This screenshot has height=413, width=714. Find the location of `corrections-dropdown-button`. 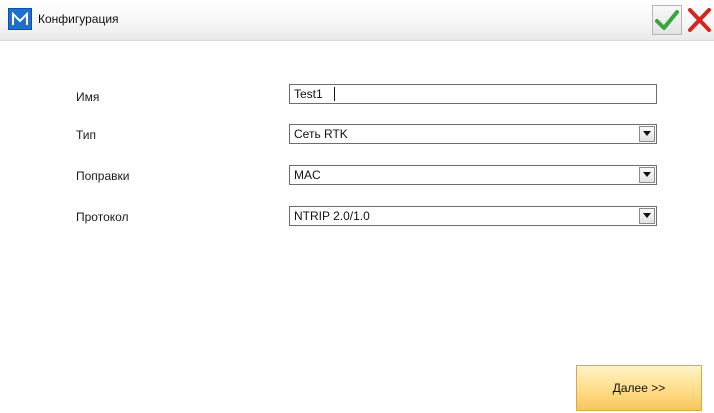

corrections-dropdown-button is located at coordinates (647, 175).